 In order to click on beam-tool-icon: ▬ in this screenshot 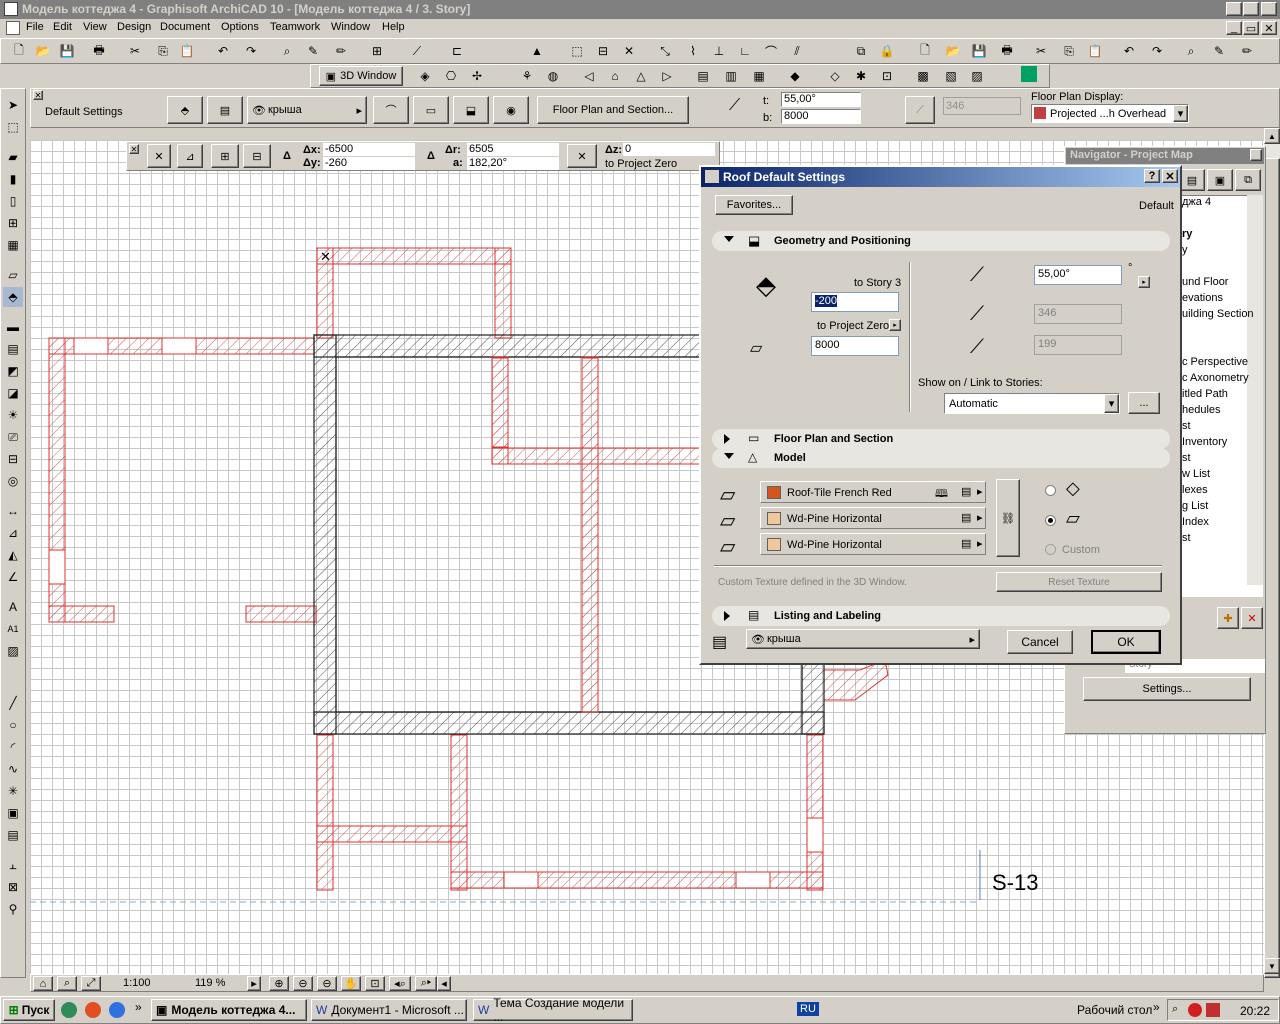, I will do `click(13, 327)`.